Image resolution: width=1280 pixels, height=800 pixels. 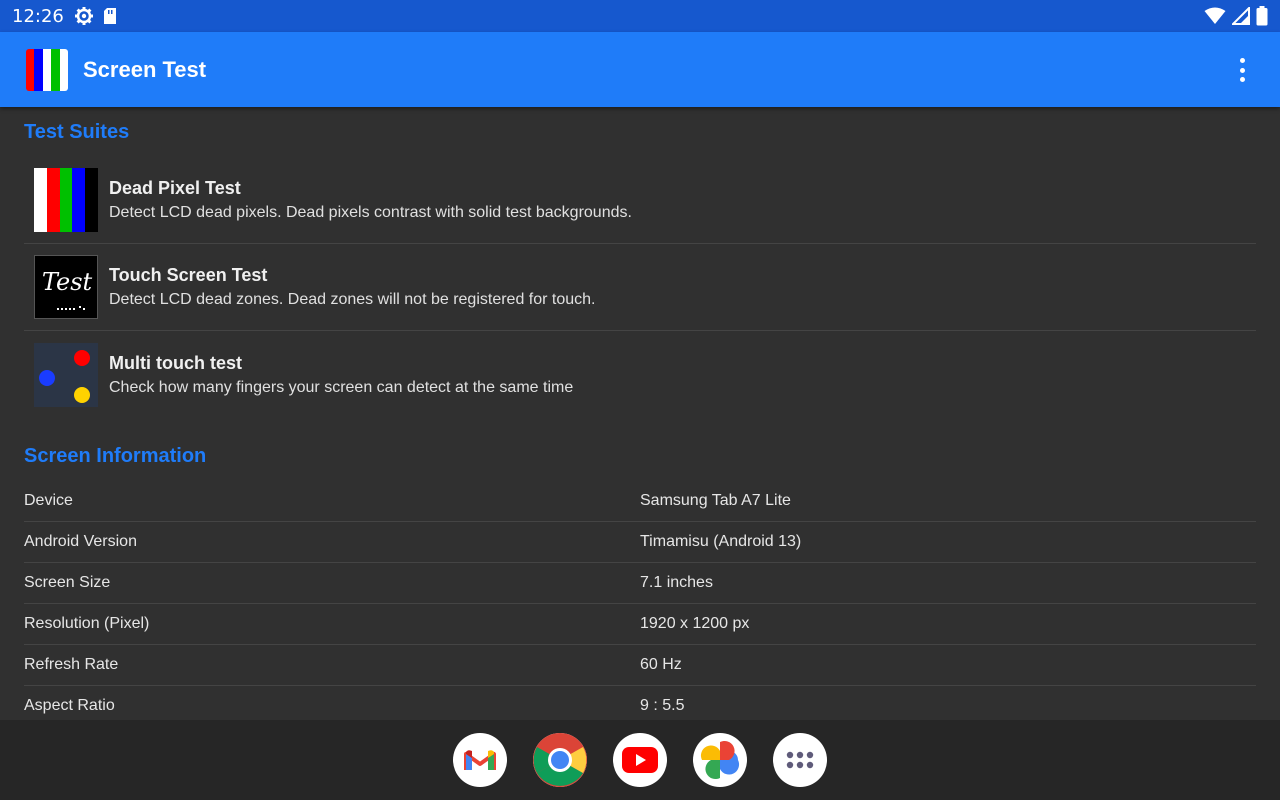 What do you see at coordinates (480, 760) in the screenshot?
I see `gmail-icon` at bounding box center [480, 760].